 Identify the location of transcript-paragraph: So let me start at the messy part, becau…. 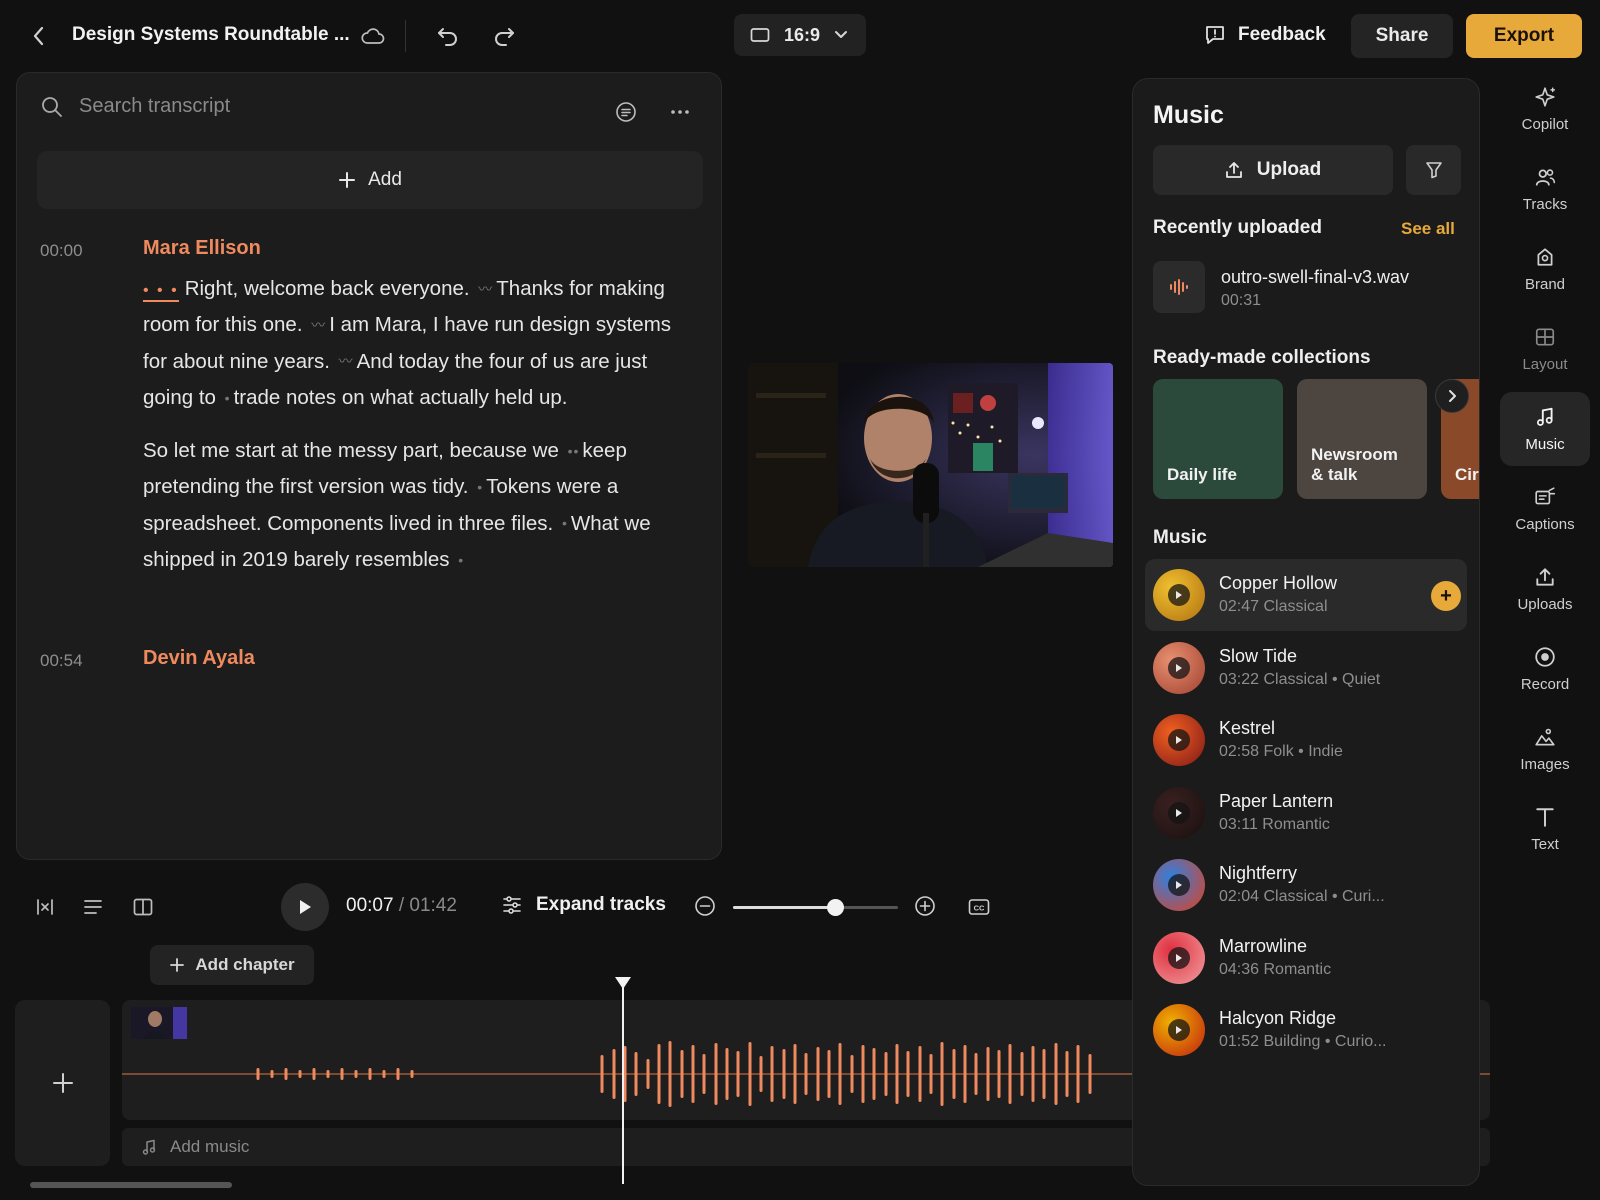
(413, 505).